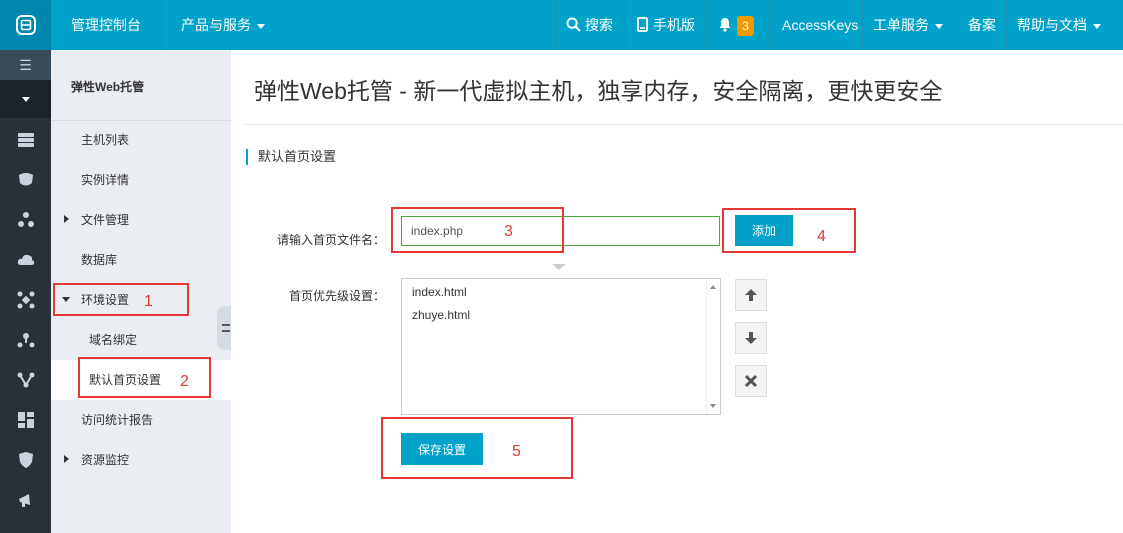  I want to click on rail-server-item, so click(25, 140).